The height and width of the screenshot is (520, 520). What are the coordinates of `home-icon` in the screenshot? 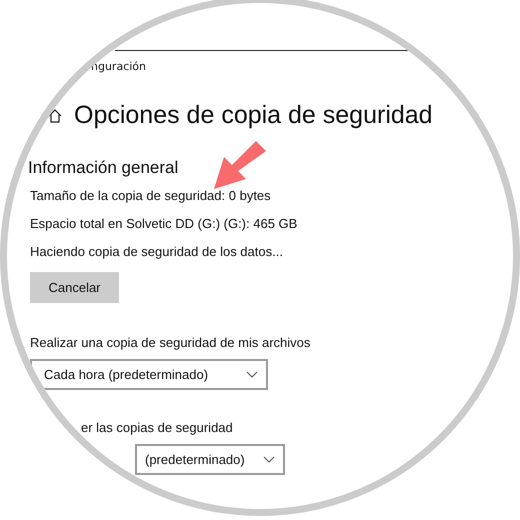 It's located at (55, 116).